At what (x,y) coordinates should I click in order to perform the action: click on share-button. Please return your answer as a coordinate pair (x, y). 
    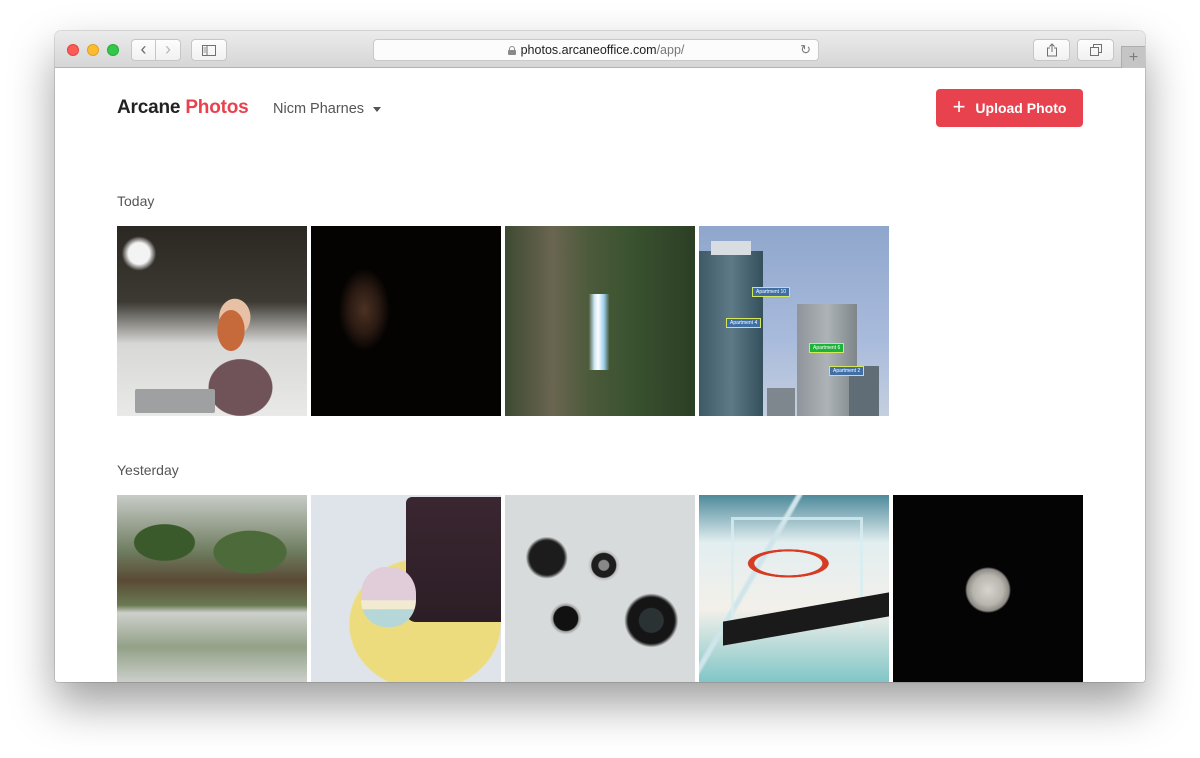
    Looking at the image, I should click on (1051, 50).